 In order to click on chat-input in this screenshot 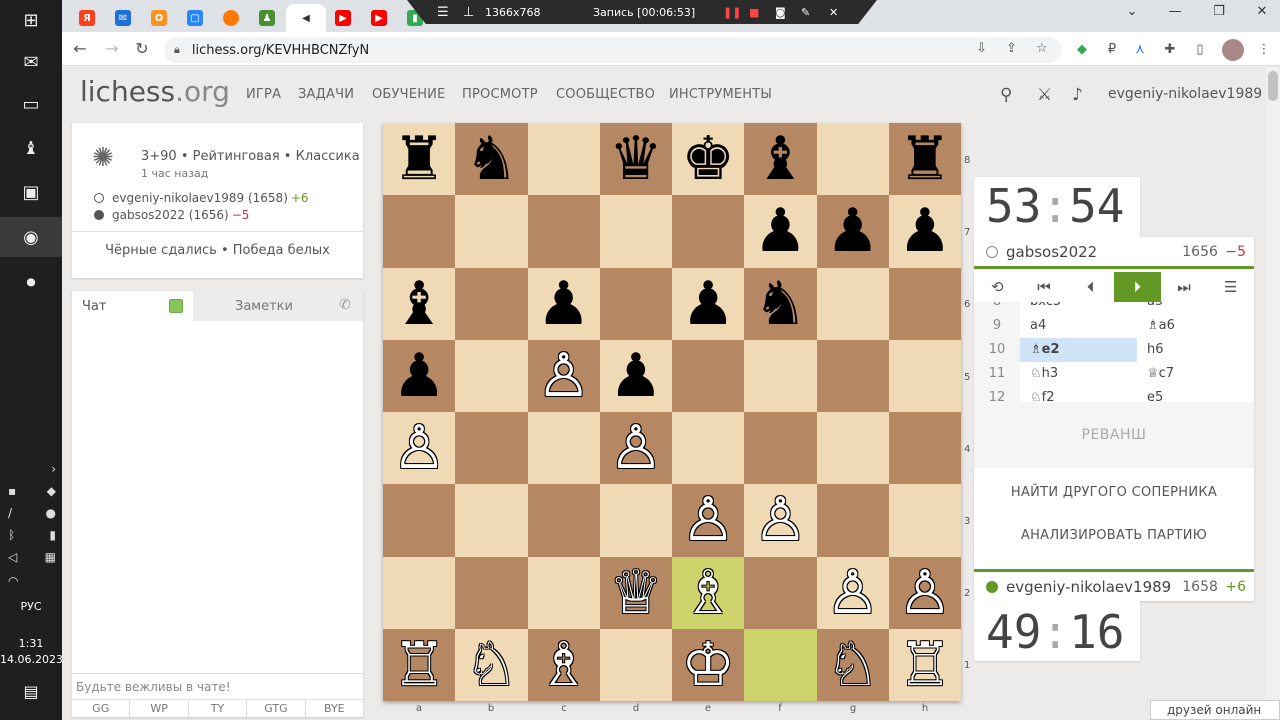, I will do `click(217, 686)`.